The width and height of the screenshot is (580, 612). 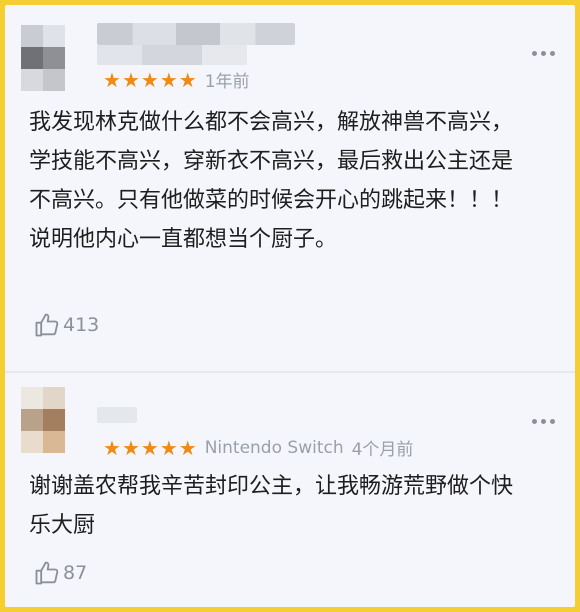 I want to click on like-button: 87, so click(x=60, y=573).